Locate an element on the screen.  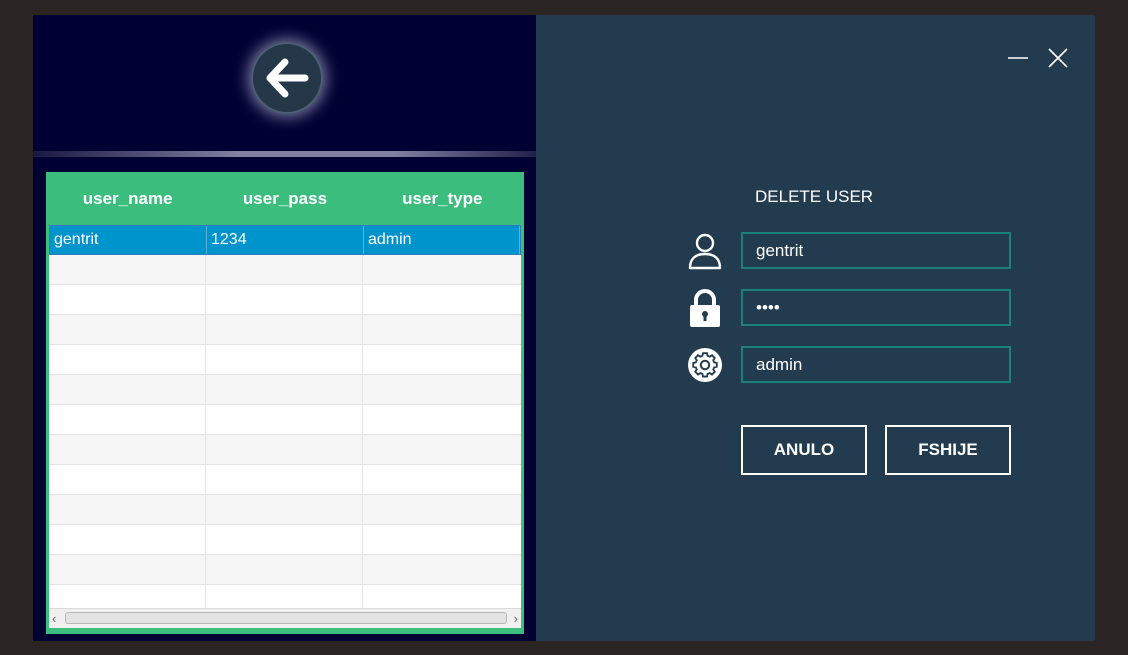
horizontal-scrollbar: ‹ › is located at coordinates (285, 618).